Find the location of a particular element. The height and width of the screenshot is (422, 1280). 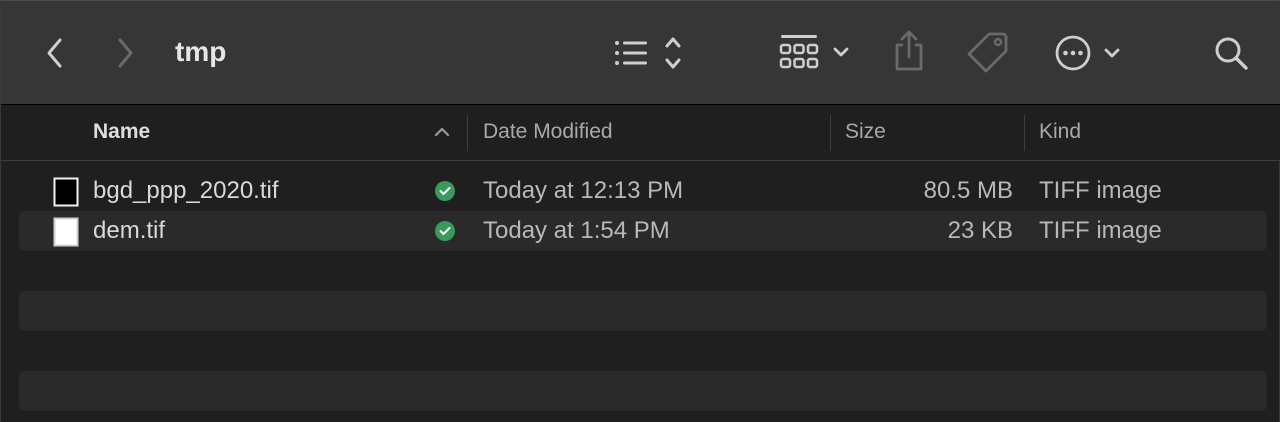

ellipsis-circle-icon is located at coordinates (1089, 53).